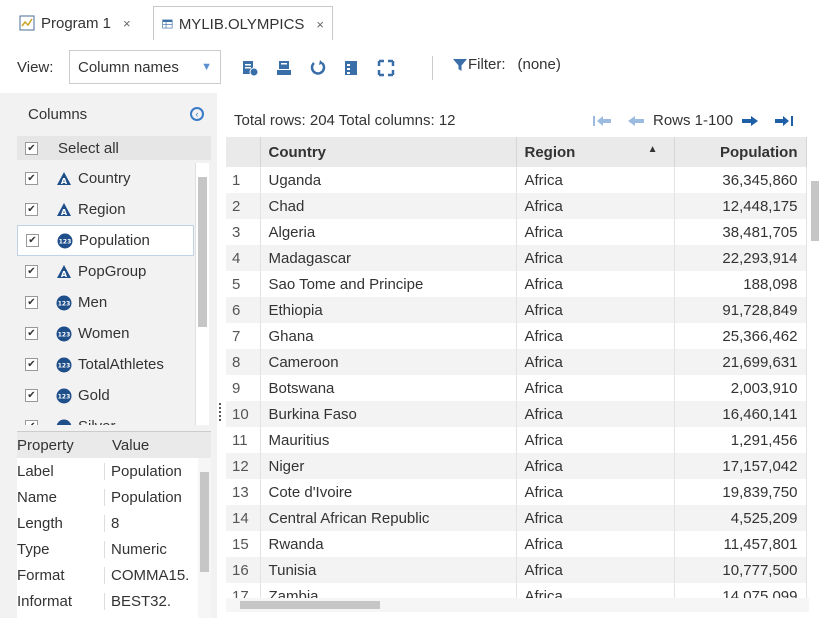 Image resolution: width=823 pixels, height=619 pixels. I want to click on column-item-population: ✔ 123 Population, so click(105, 240).